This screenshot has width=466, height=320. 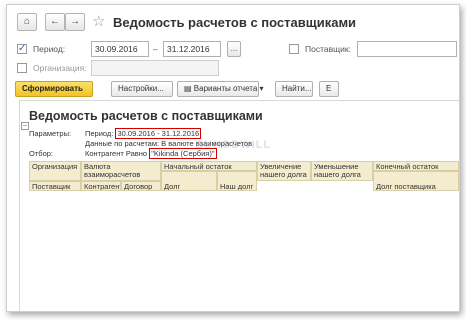 I want to click on period-dash: –, so click(x=155, y=49).